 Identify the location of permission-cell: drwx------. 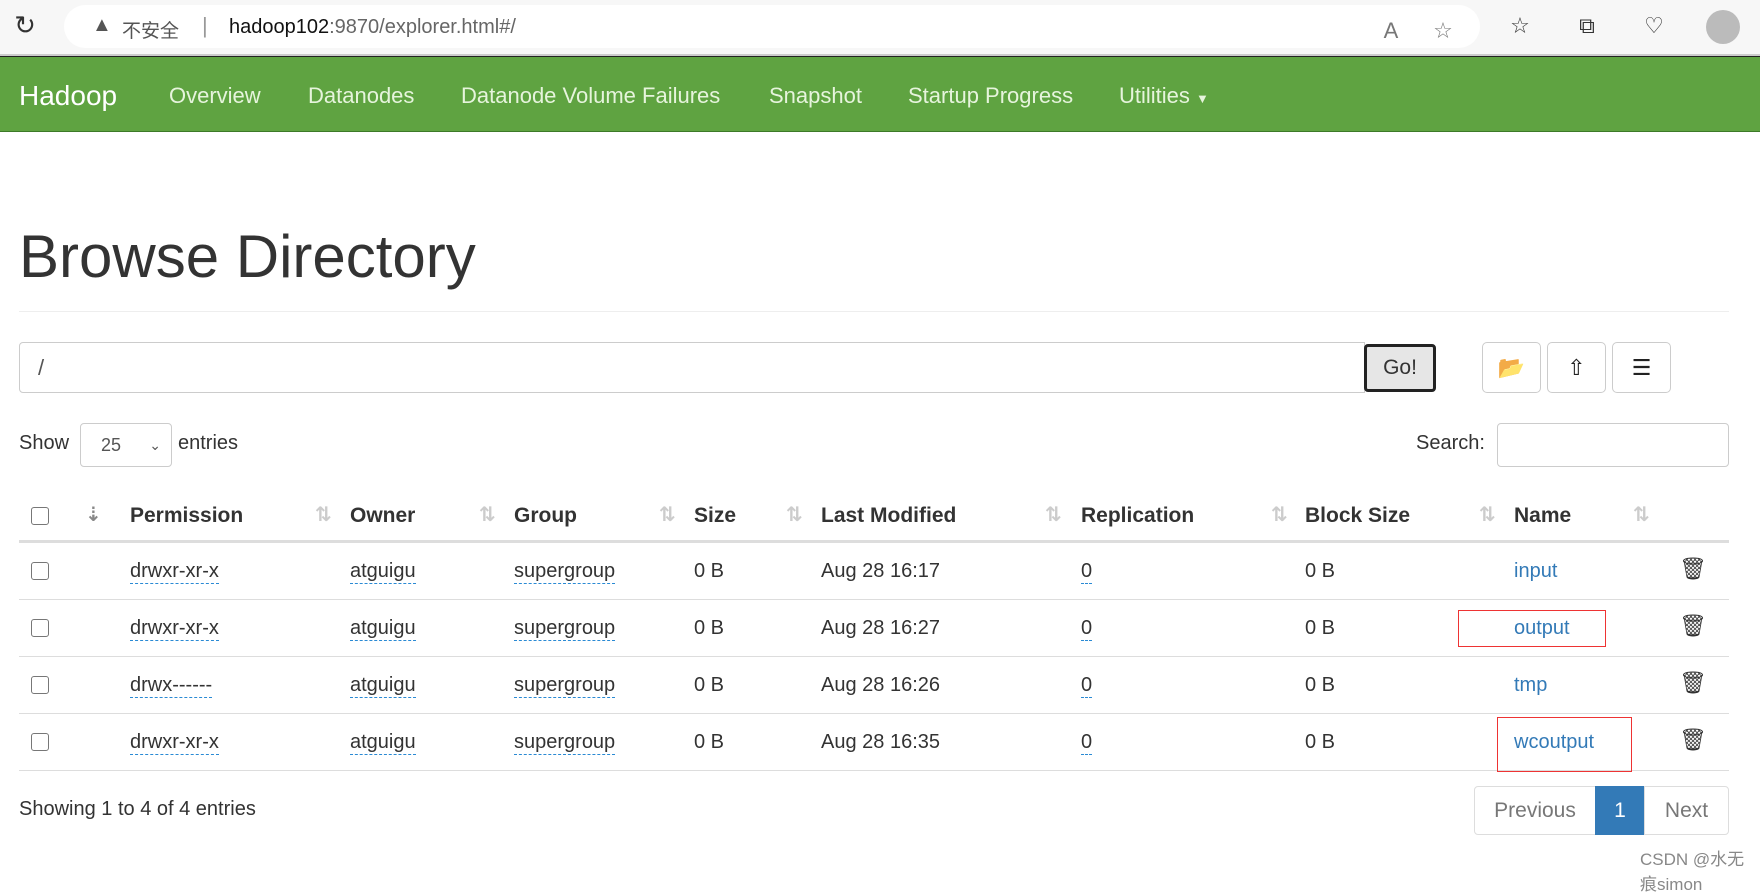
(171, 686).